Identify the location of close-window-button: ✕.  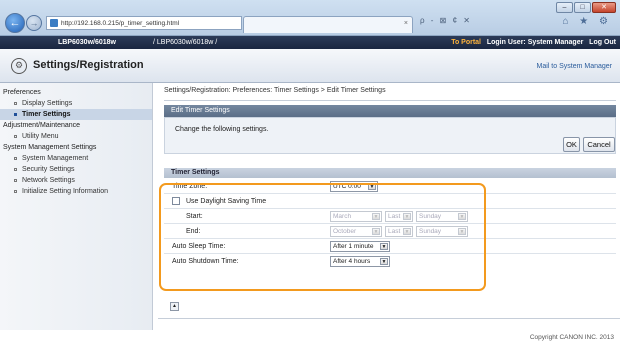
(604, 7).